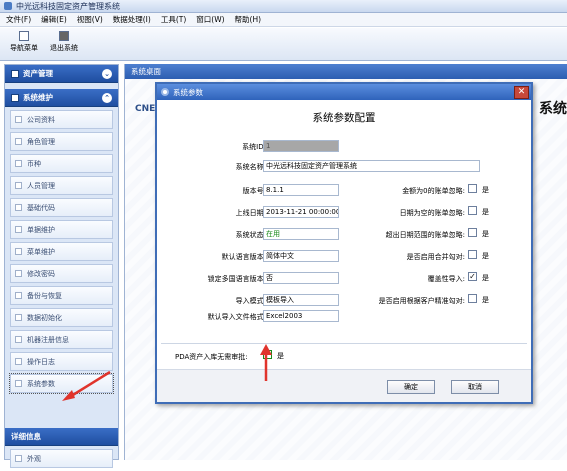  Describe the element at coordinates (250, 213) in the screenshot. I see `online-date-label: 上线日期:` at that location.